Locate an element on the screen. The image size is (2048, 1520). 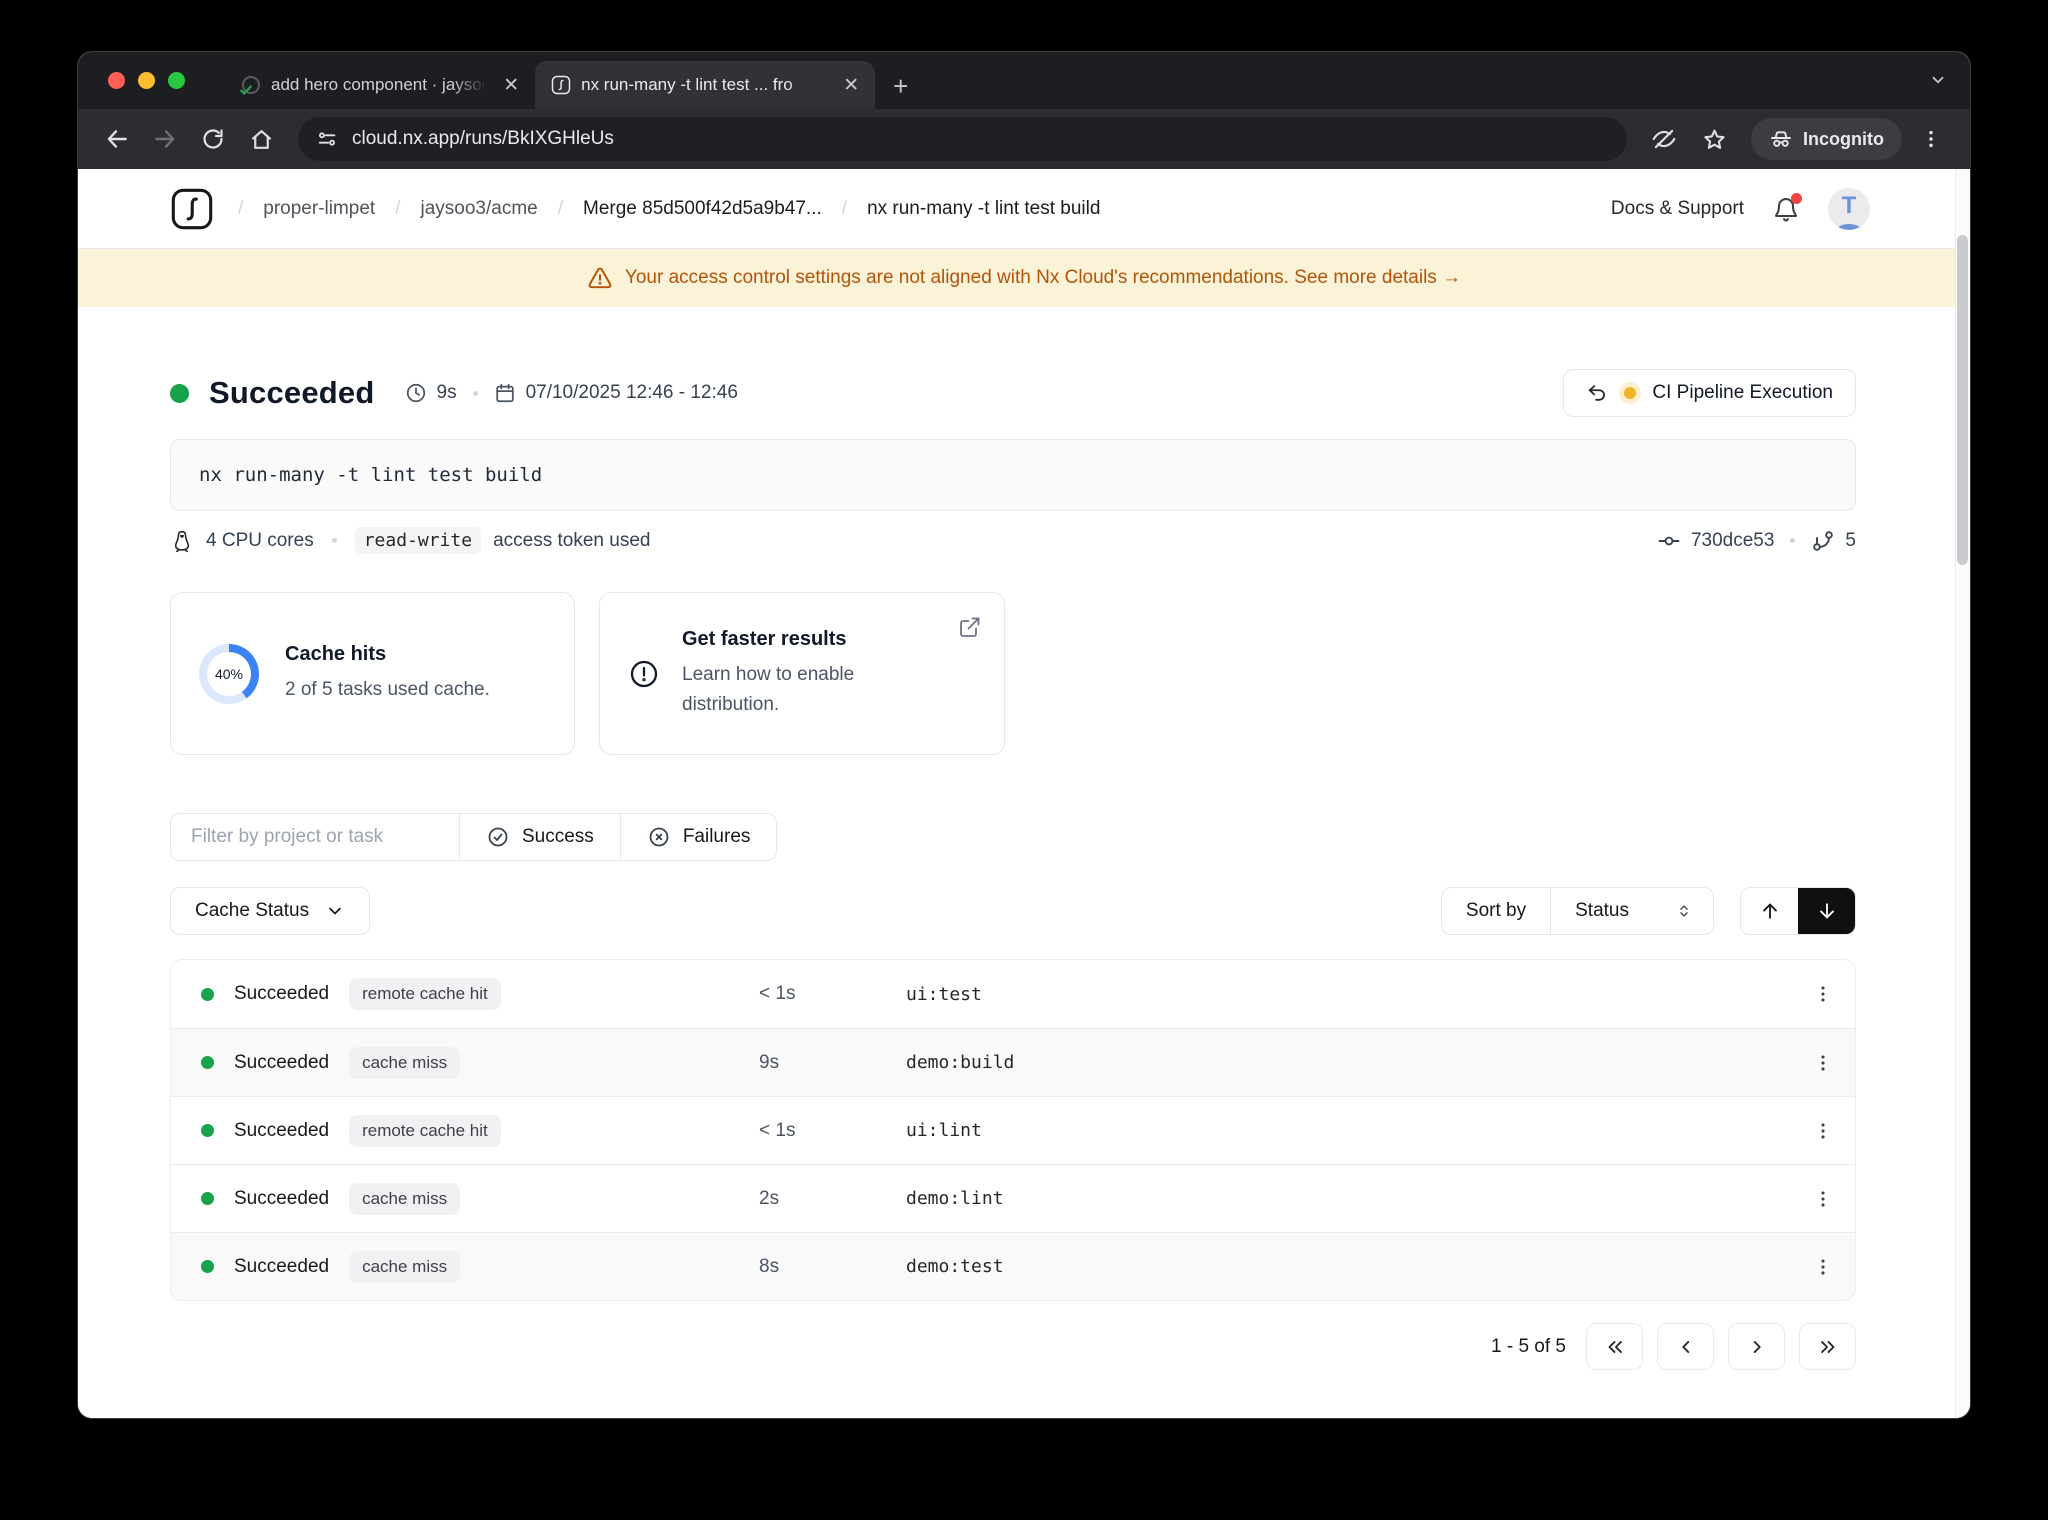
incognito-label: Incognito is located at coordinates (1843, 138).